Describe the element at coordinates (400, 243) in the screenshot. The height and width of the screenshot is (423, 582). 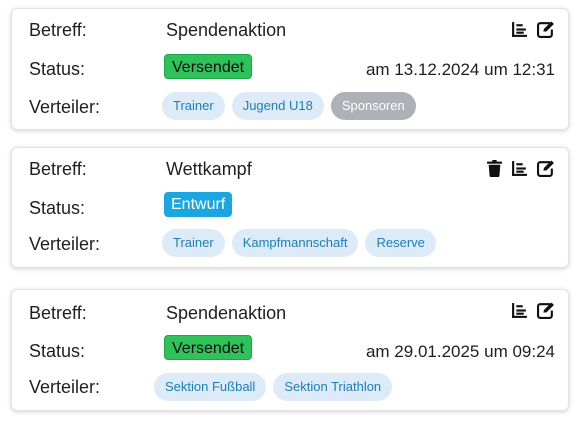
I see `distribution-chip: Reserve` at that location.